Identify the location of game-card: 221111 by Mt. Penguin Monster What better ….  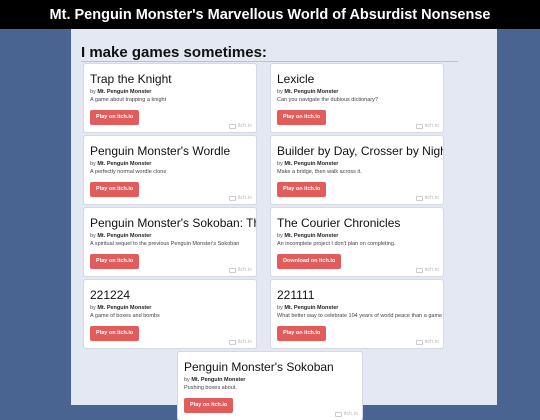
(357, 314).